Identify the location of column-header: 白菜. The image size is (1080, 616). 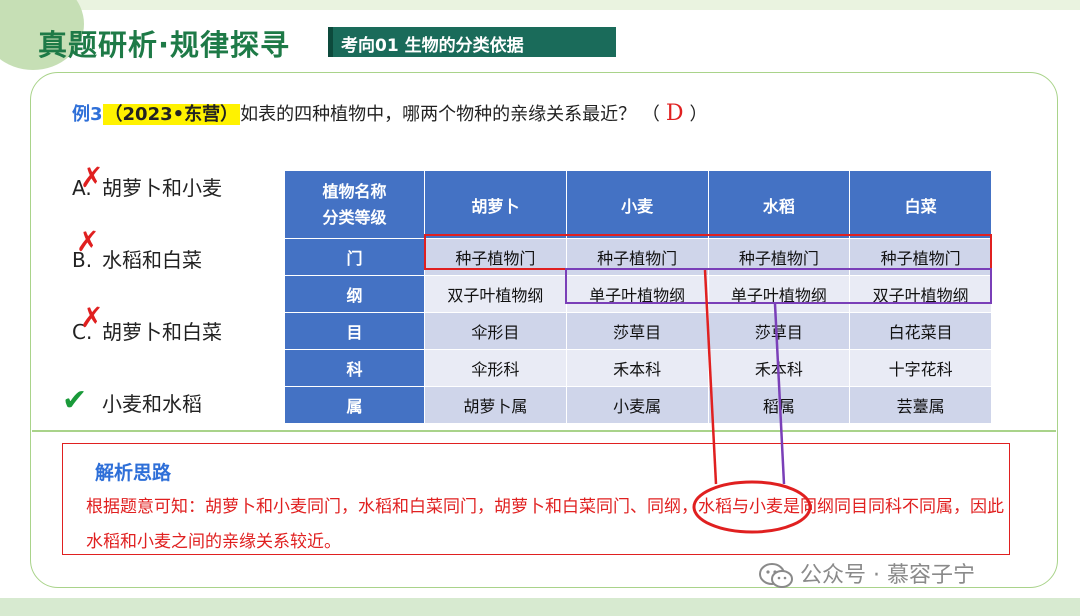
(920, 204).